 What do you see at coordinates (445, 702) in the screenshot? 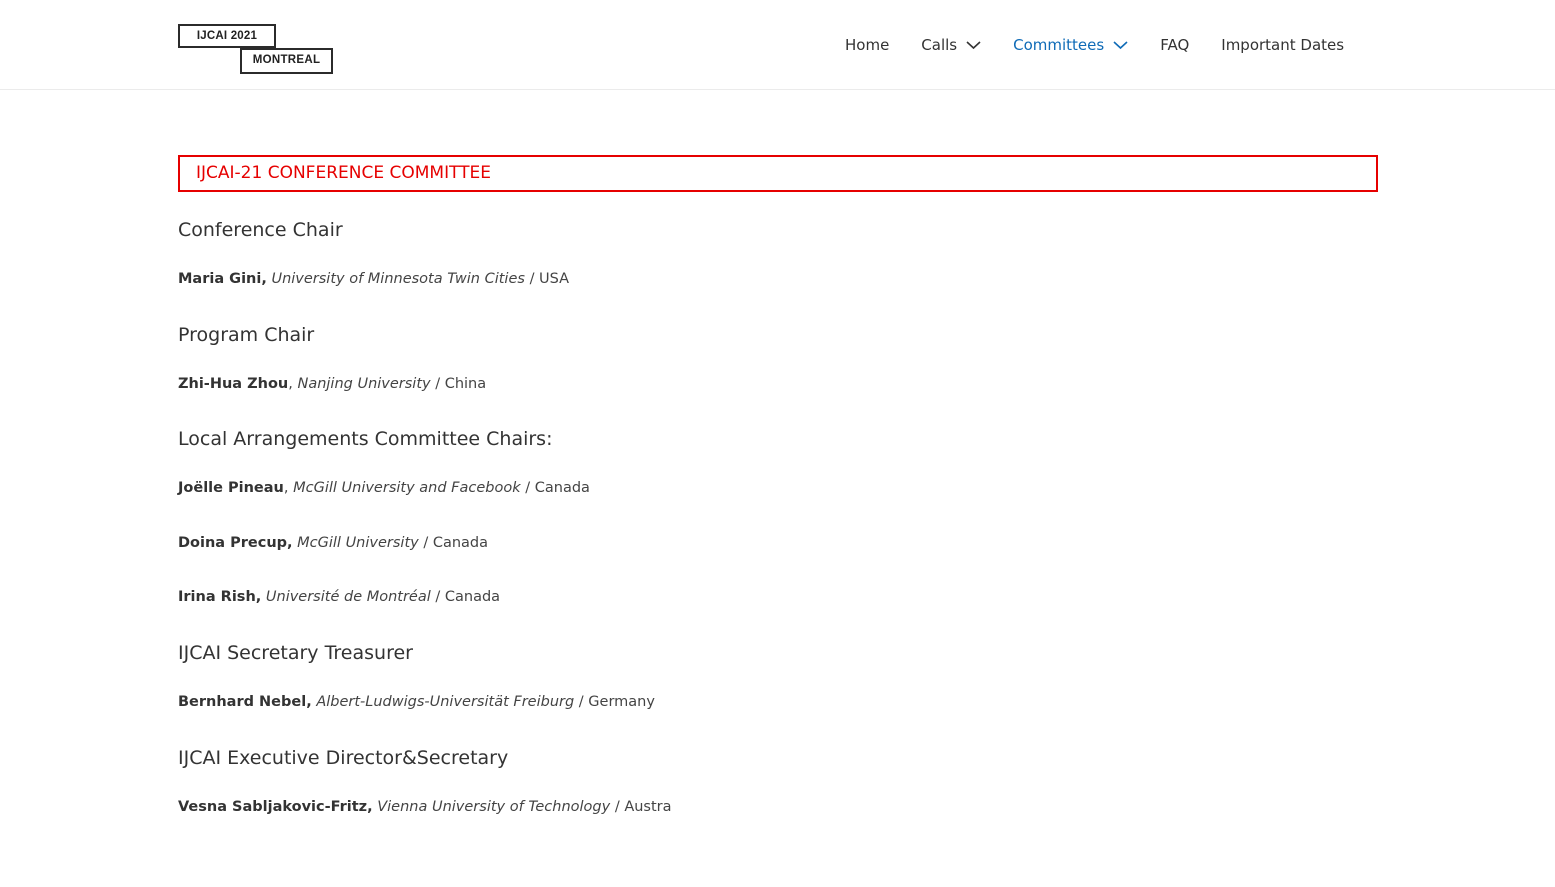
I see `person-affiliation: Albert-Ludwigs-Universität Freiburg` at bounding box center [445, 702].